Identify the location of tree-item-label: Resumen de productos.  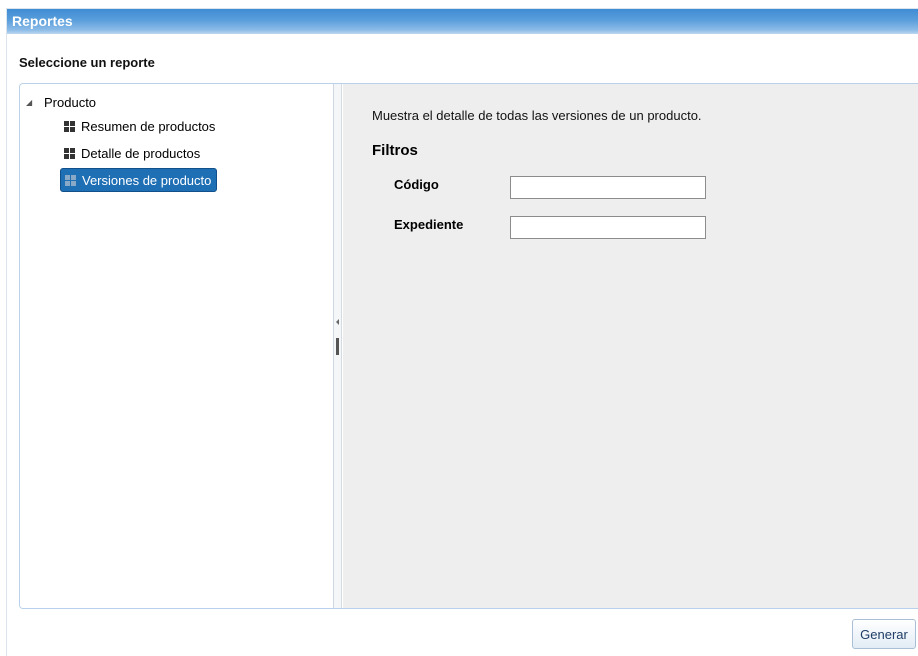
(148, 126).